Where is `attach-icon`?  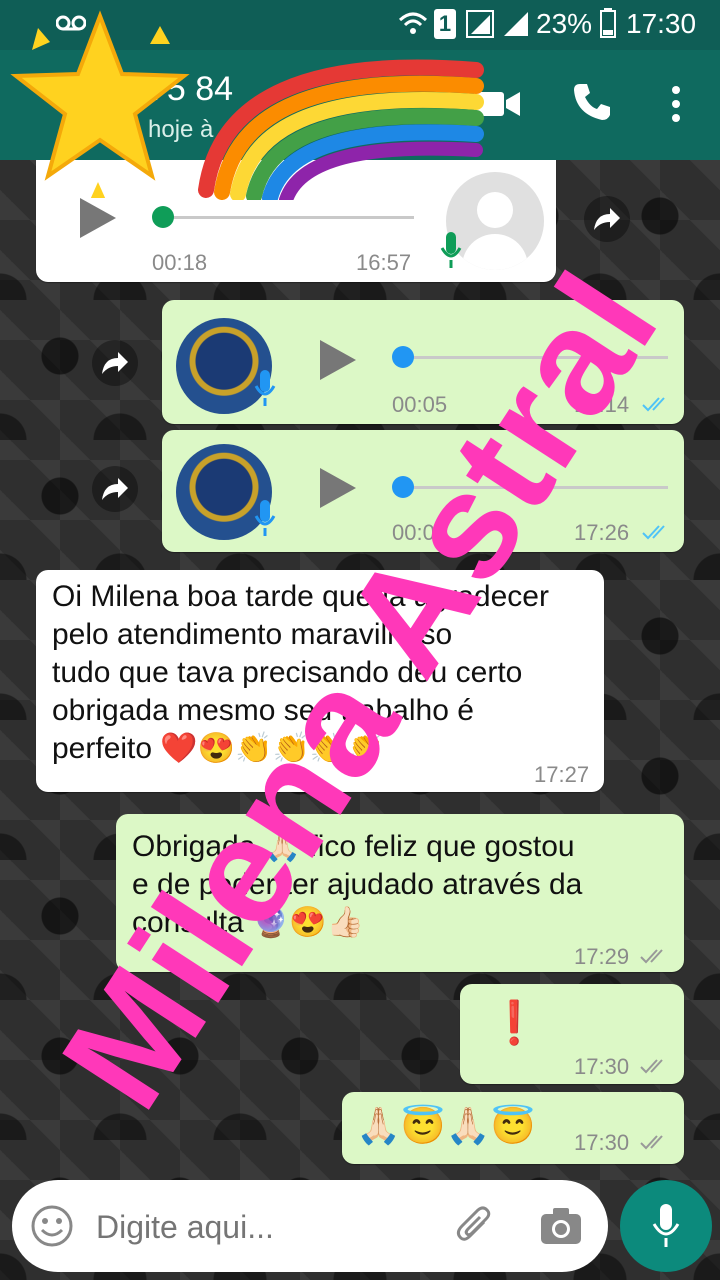
attach-icon is located at coordinates (474, 1226).